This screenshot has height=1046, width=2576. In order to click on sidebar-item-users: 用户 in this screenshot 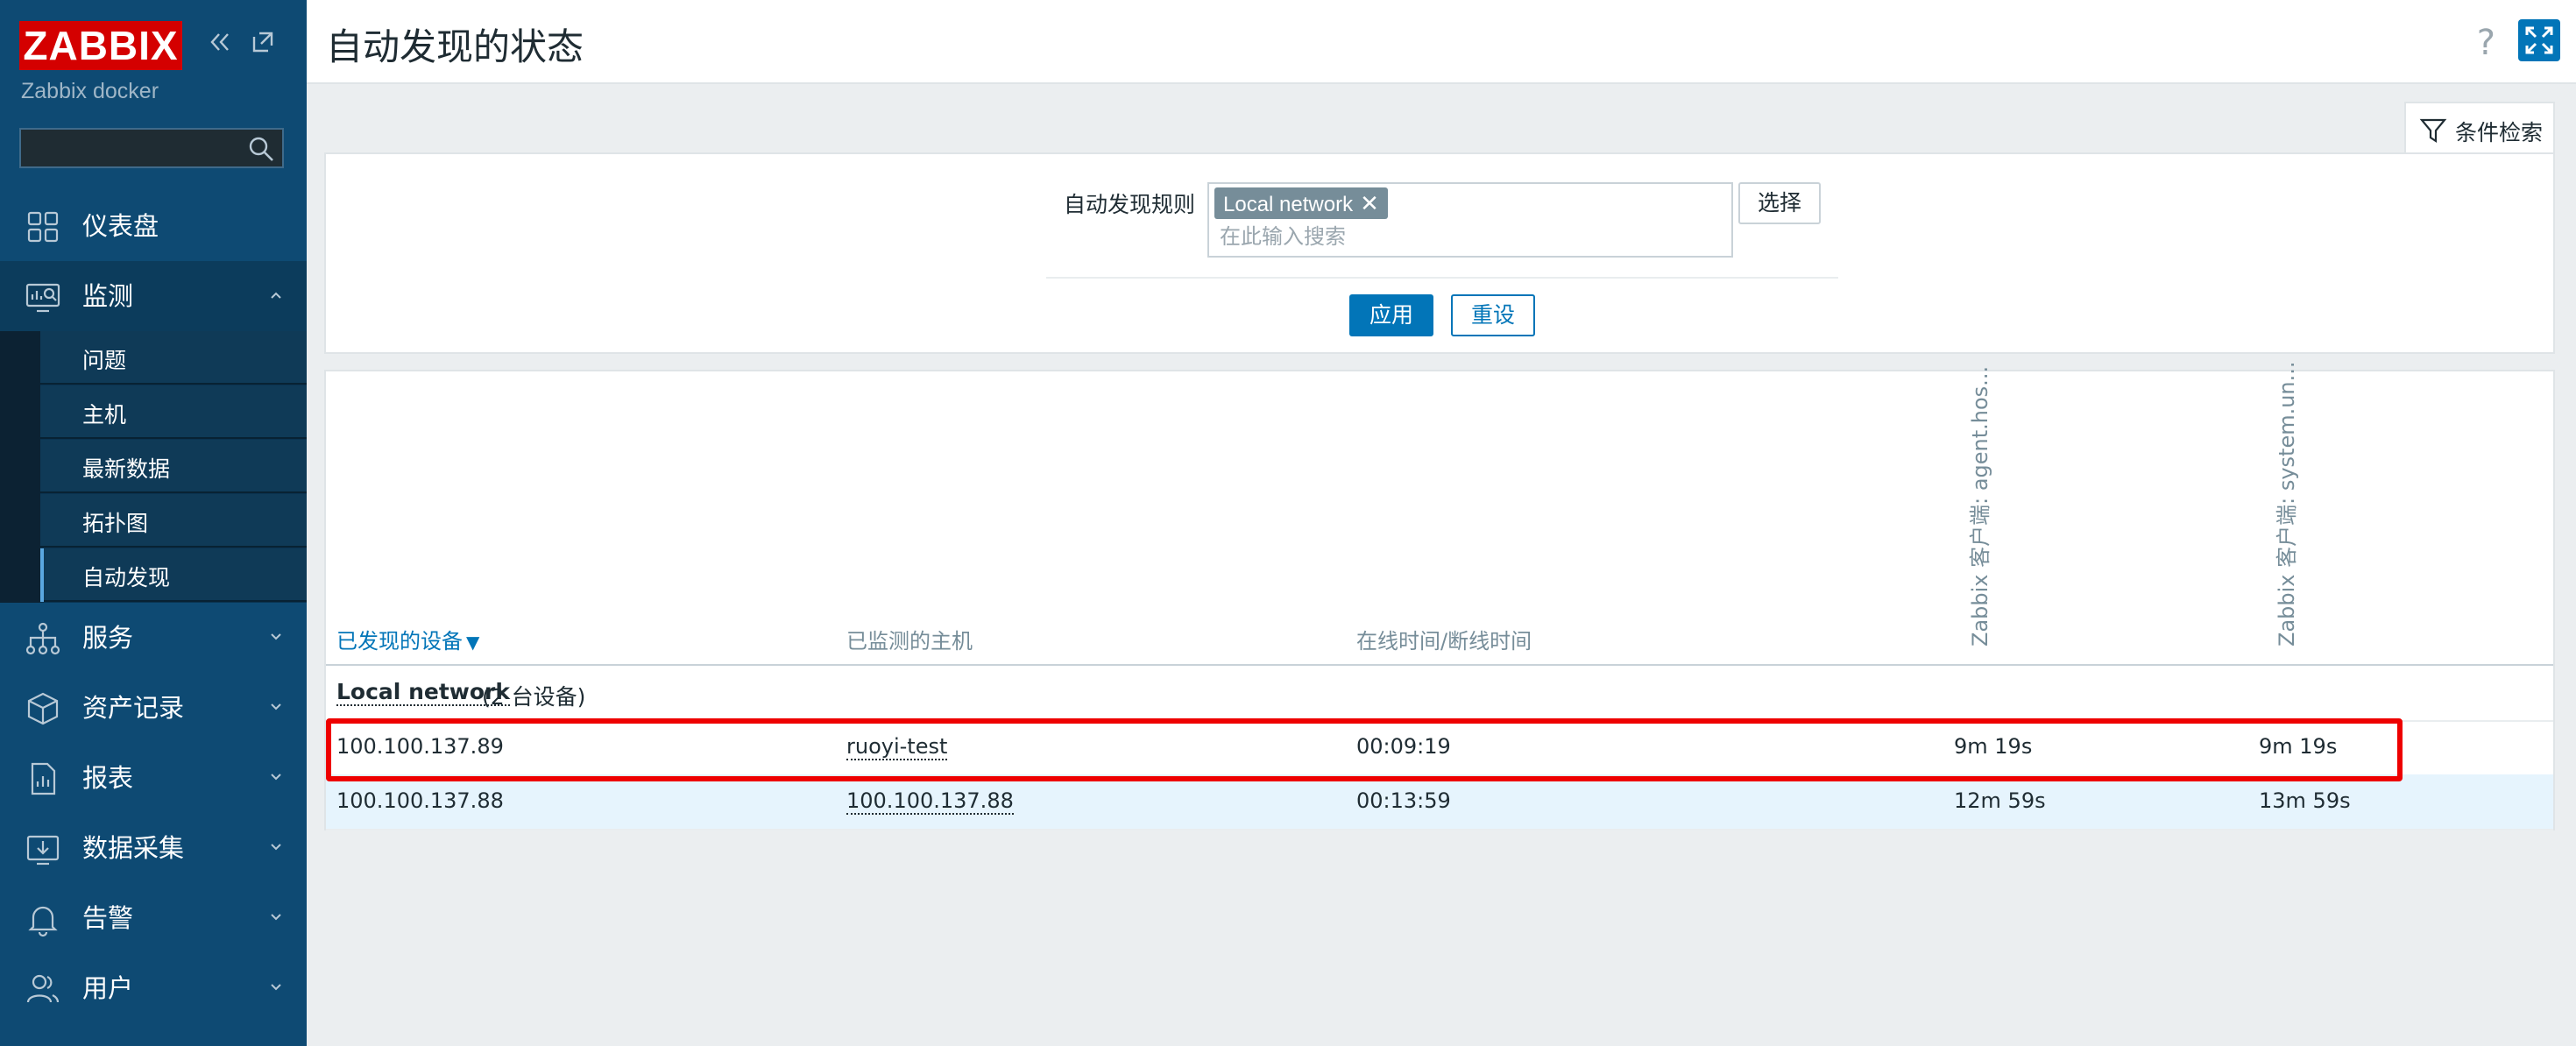, I will do `click(153, 988)`.